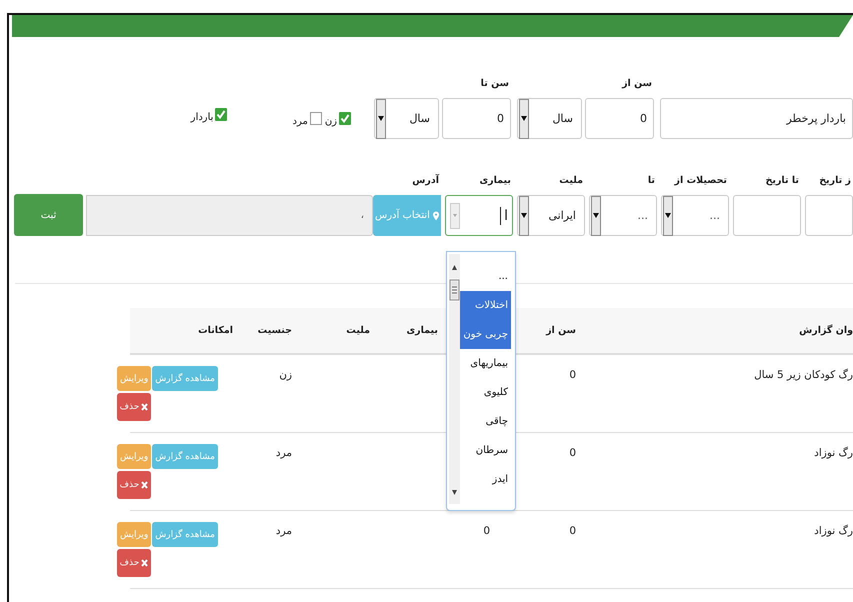  What do you see at coordinates (485, 450) in the screenshot?
I see `dropdown-option: سرطان` at bounding box center [485, 450].